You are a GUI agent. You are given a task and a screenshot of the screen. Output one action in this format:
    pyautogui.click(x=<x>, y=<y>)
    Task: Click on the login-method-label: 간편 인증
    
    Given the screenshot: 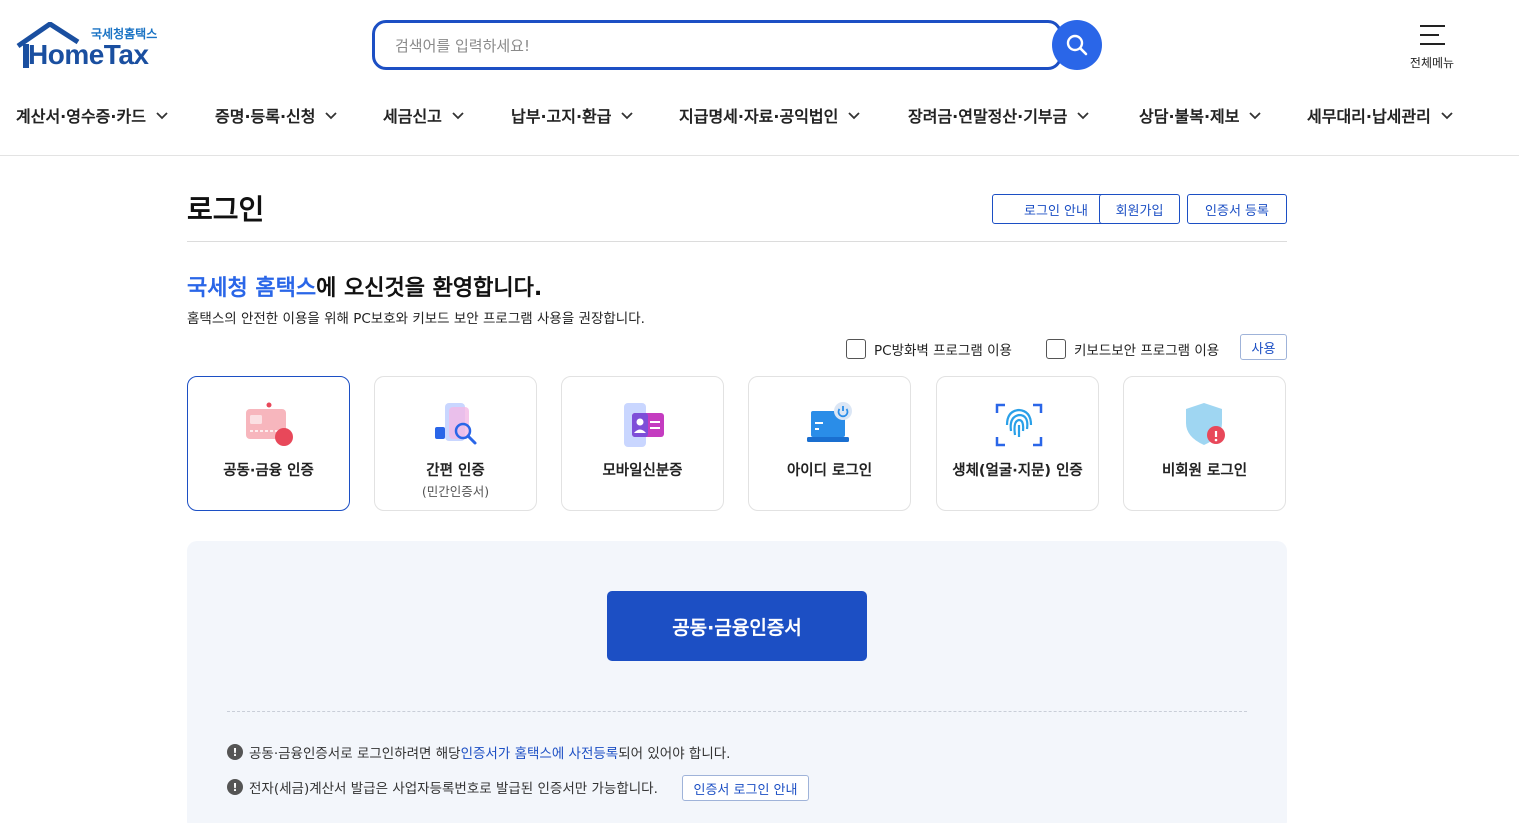 What is the action you would take?
    pyautogui.click(x=455, y=471)
    